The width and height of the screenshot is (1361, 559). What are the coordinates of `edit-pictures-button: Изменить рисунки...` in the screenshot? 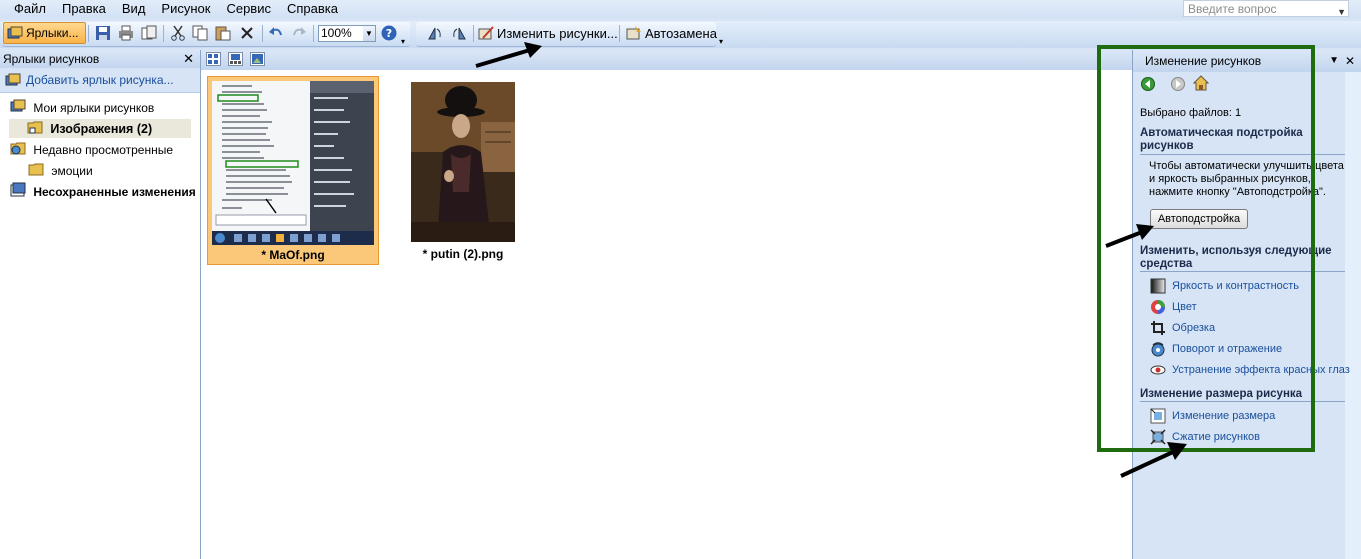 It's located at (548, 33).